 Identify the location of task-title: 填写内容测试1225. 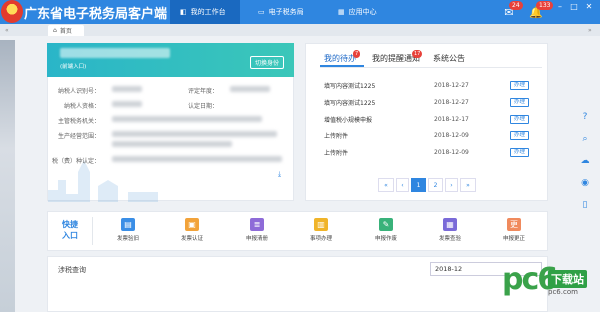
(350, 86).